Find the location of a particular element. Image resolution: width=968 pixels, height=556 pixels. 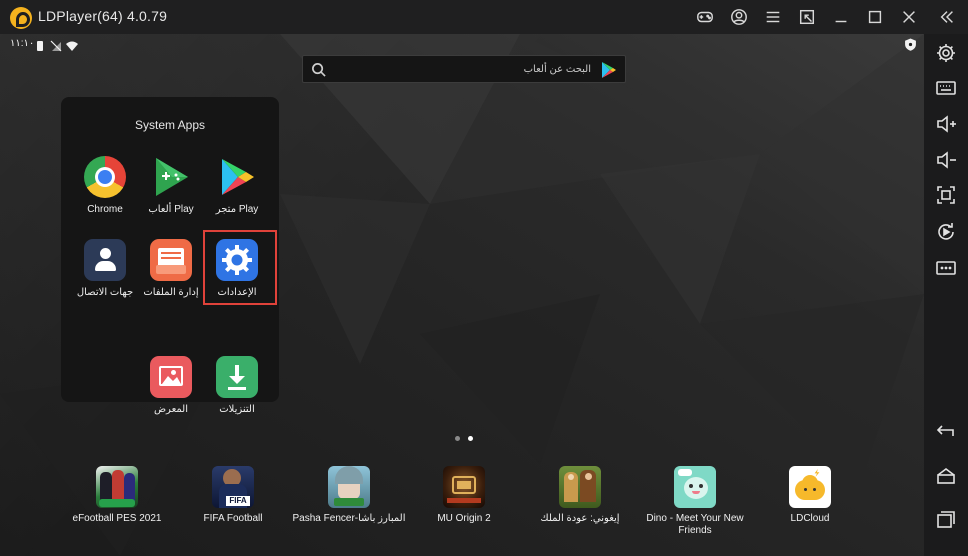

dock-app-label: Pasha Fencer-المبارز باشا is located at coordinates (349, 518).